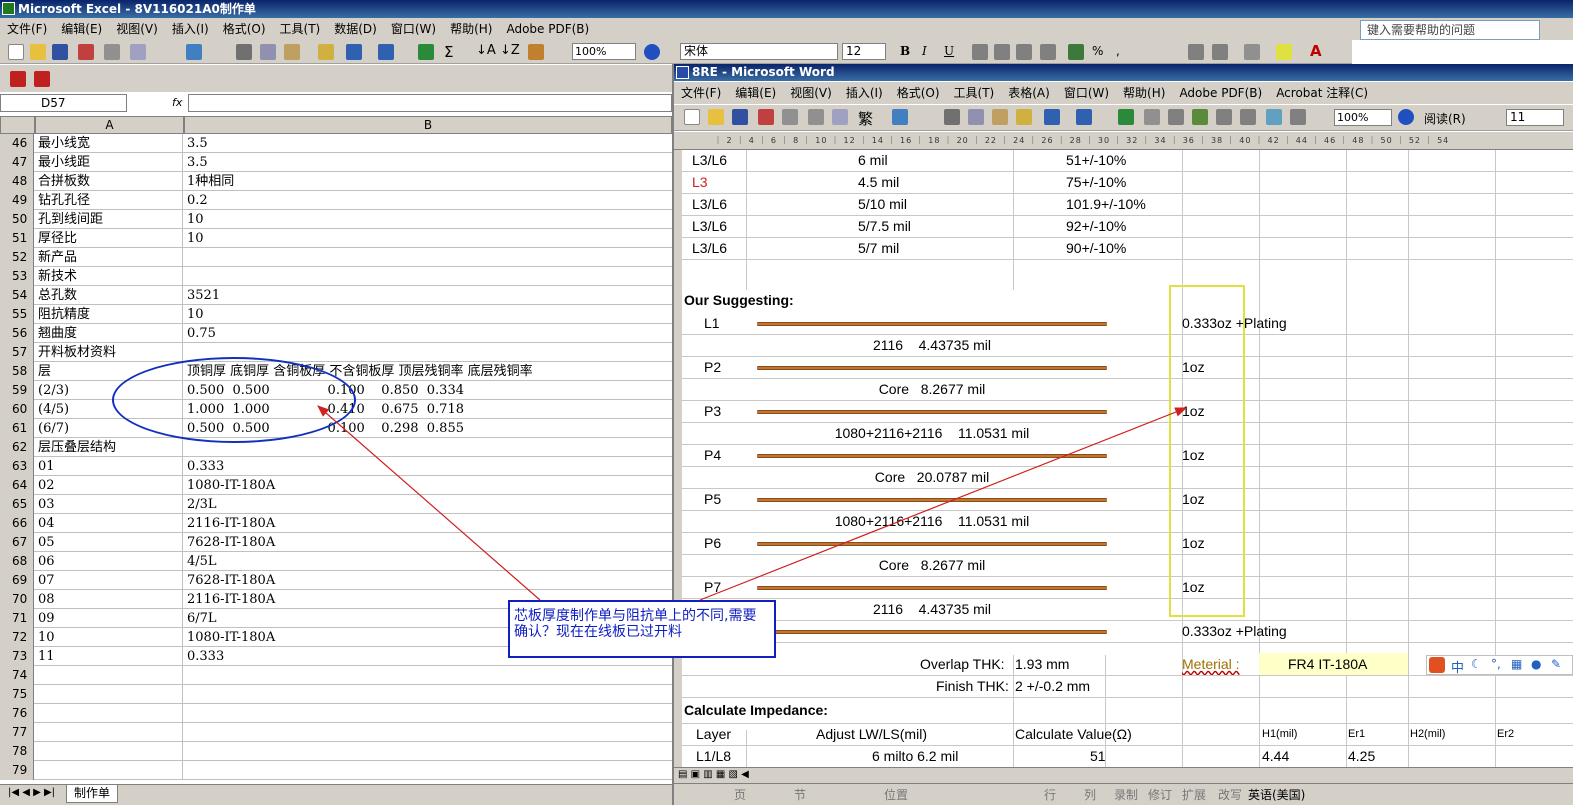 This screenshot has width=1573, height=805. Describe the element at coordinates (429, 503) in the screenshot. I see `arrow-to-excel` at that location.